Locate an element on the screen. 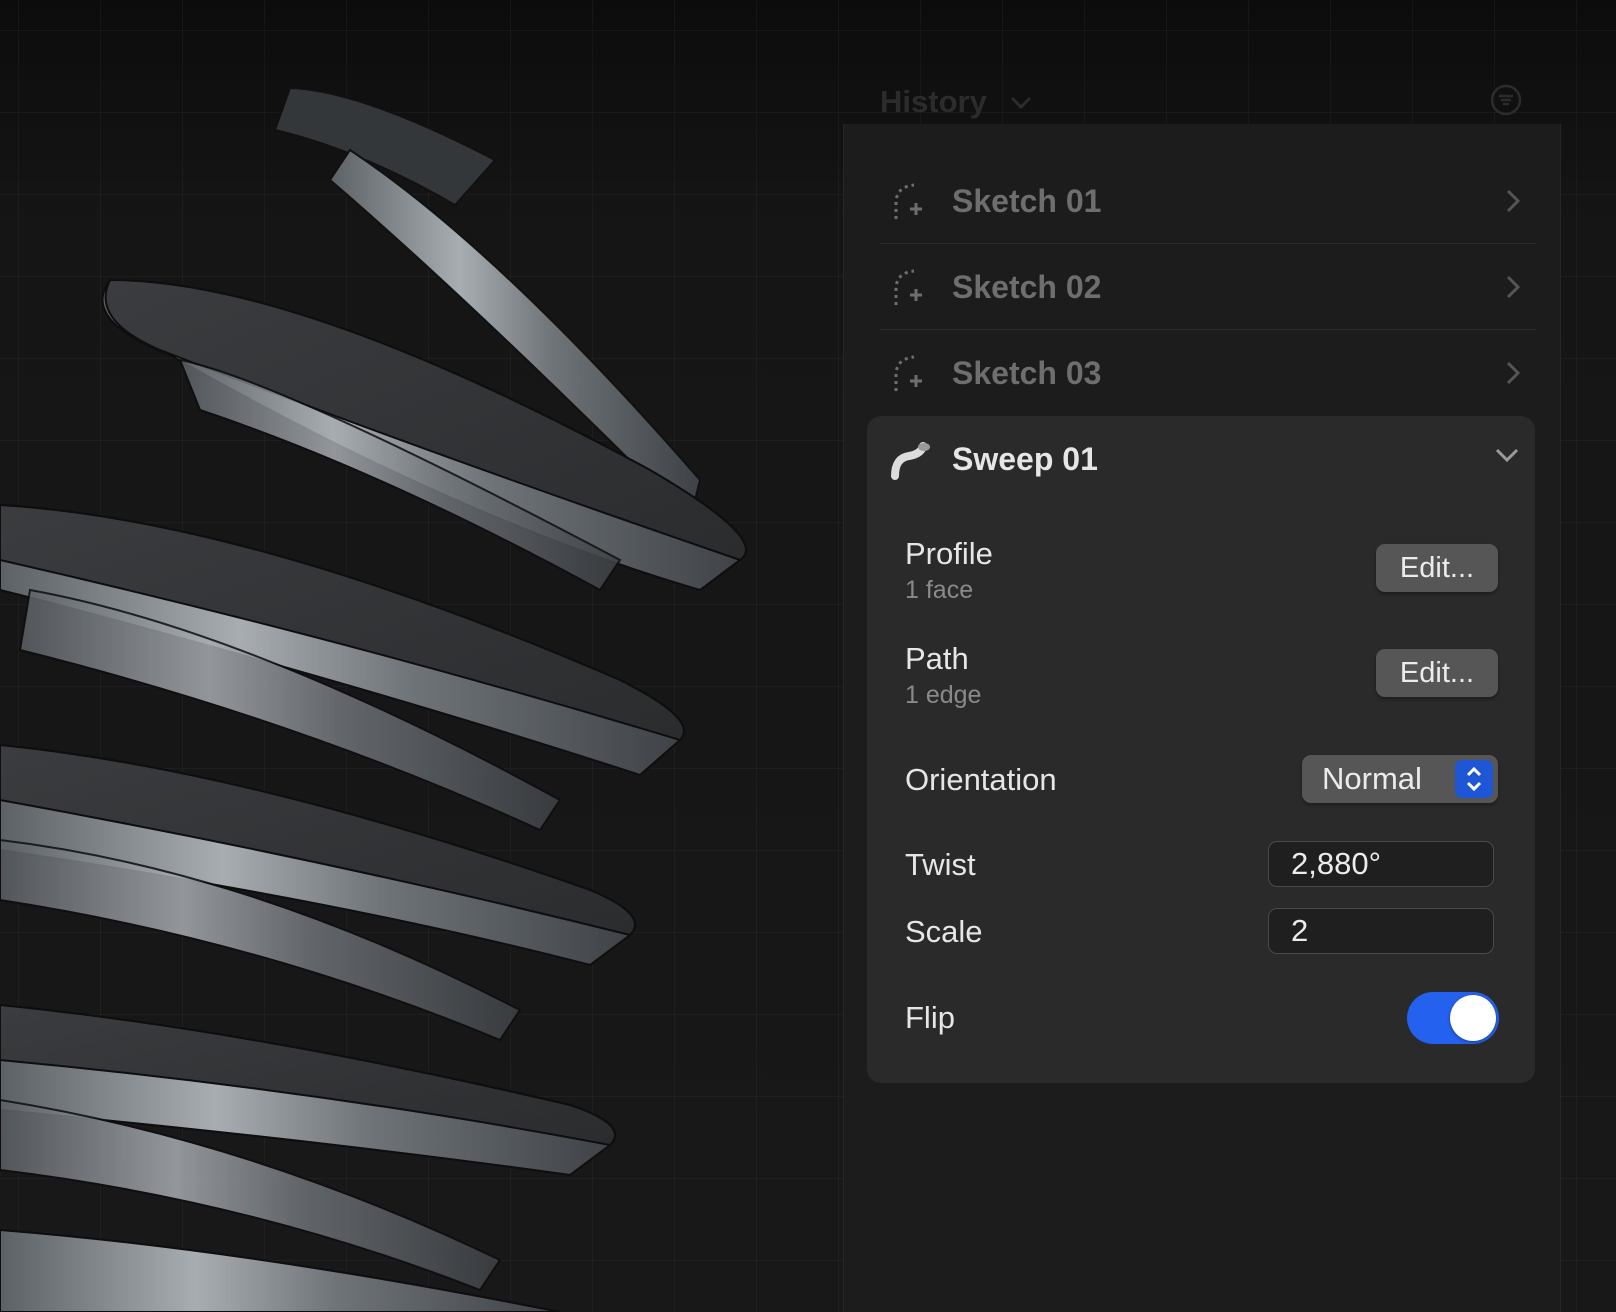 The height and width of the screenshot is (1312, 1616). flip-toggle is located at coordinates (1453, 1018).